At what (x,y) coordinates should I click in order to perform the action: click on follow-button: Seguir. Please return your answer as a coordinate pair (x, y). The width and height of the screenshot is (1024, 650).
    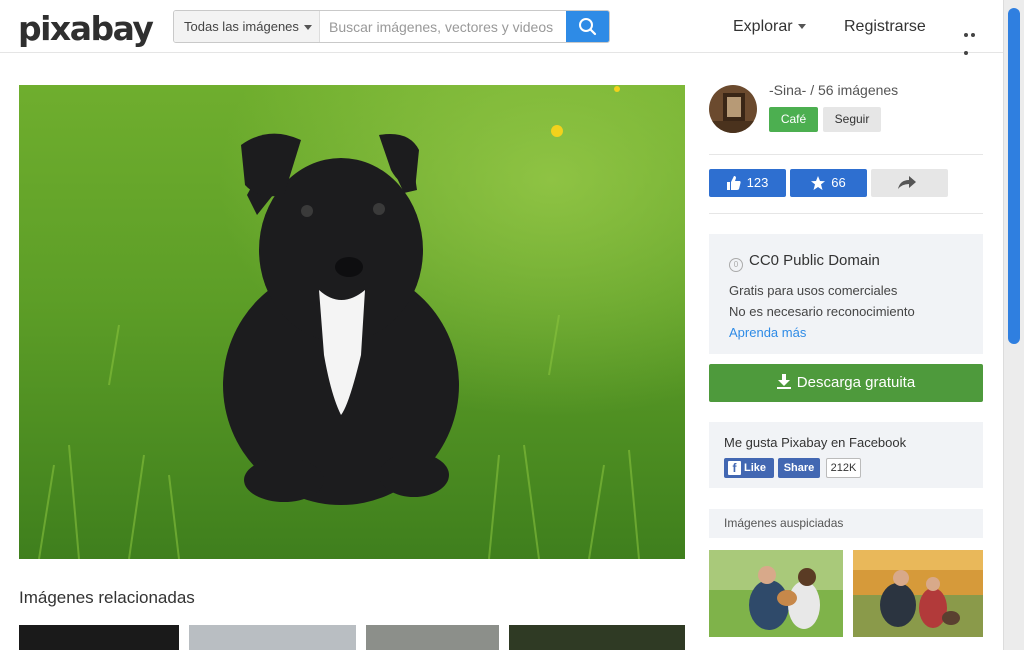
    Looking at the image, I should click on (852, 119).